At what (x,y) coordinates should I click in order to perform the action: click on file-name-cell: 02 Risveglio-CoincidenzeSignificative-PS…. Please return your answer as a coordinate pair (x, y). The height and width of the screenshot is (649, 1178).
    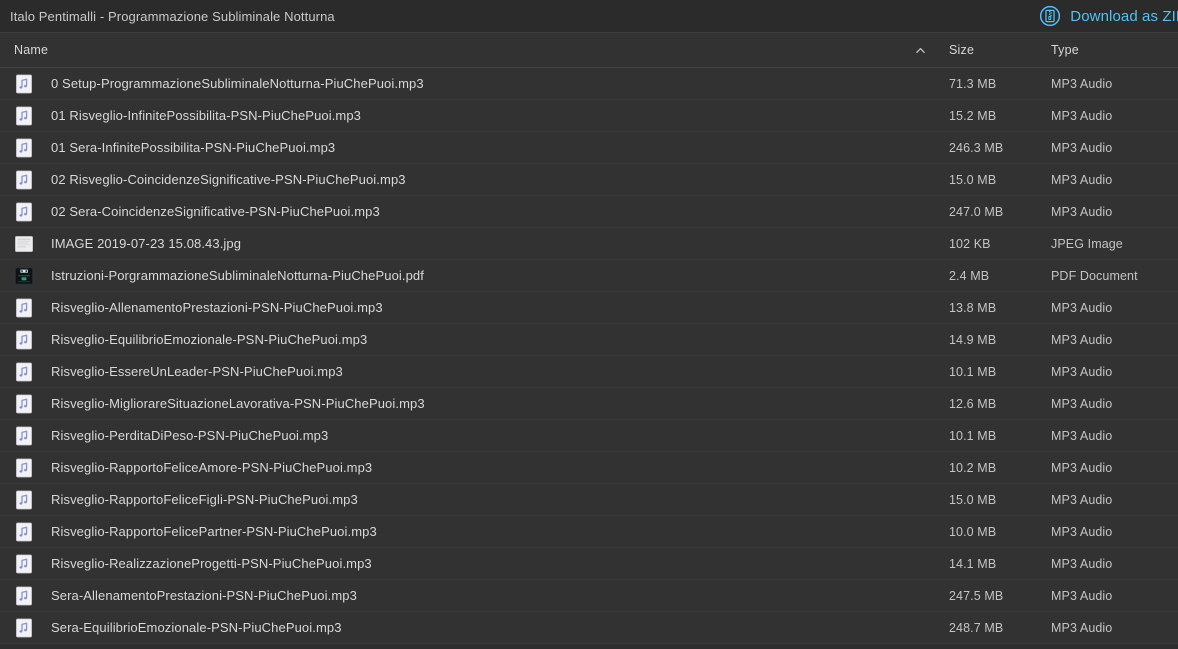
    Looking at the image, I should click on (210, 179).